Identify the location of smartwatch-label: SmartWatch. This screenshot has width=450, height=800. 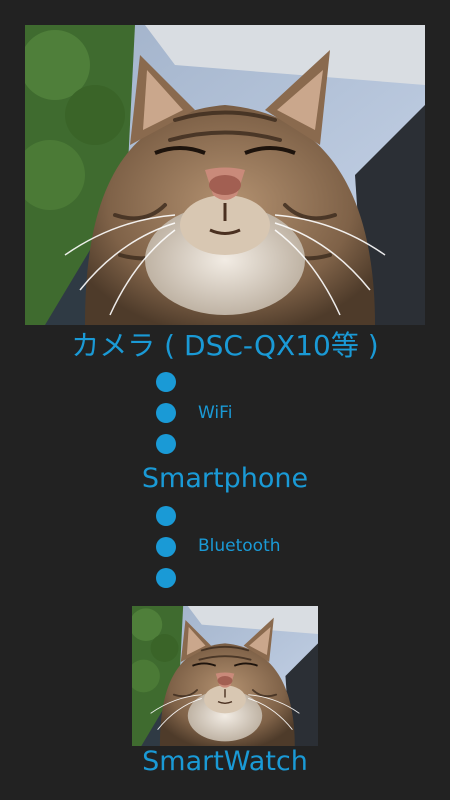
(225, 761).